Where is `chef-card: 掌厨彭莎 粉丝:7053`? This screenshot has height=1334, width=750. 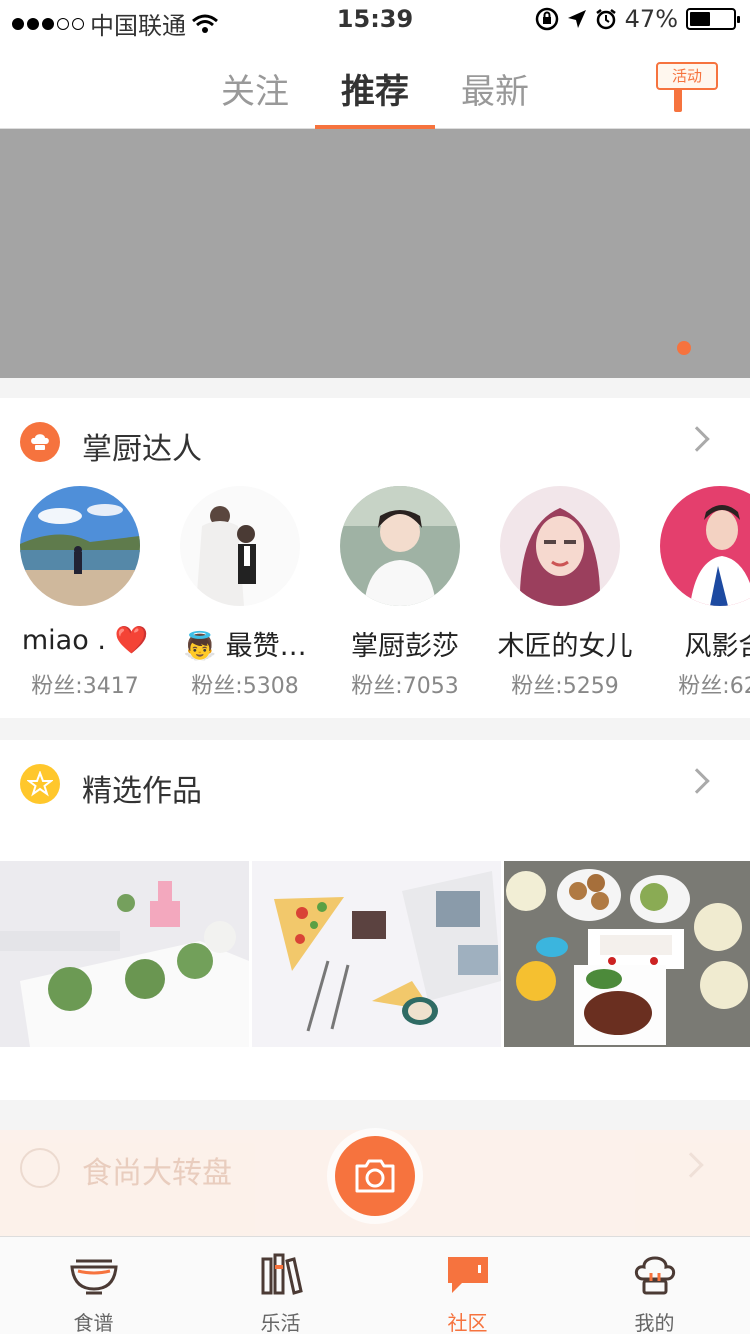 chef-card: 掌厨彭莎 粉丝:7053 is located at coordinates (395, 592).